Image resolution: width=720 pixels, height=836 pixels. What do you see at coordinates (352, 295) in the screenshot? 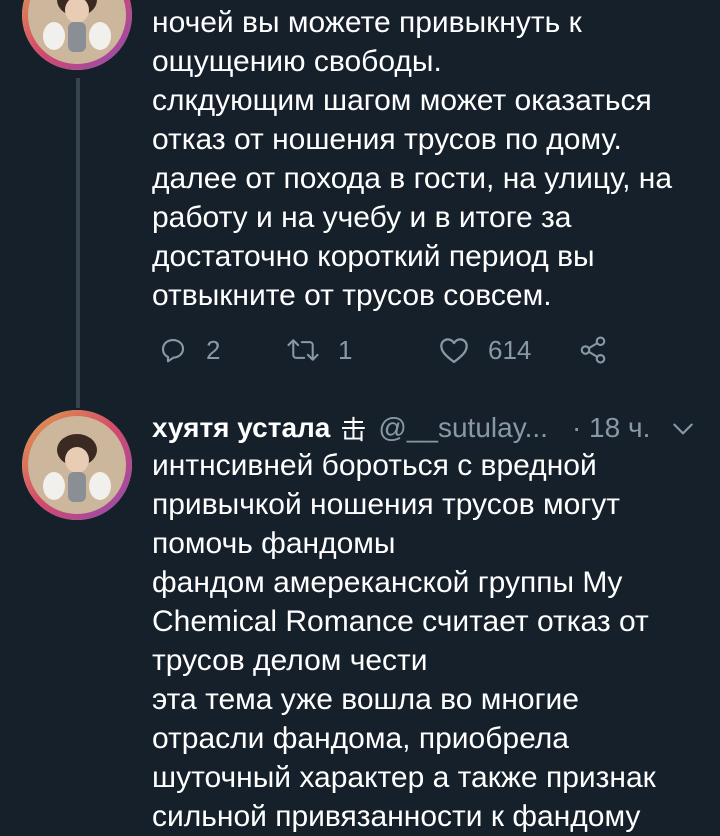
I see `tweet-text-line: отвыкните от трусов совсем.` at bounding box center [352, 295].